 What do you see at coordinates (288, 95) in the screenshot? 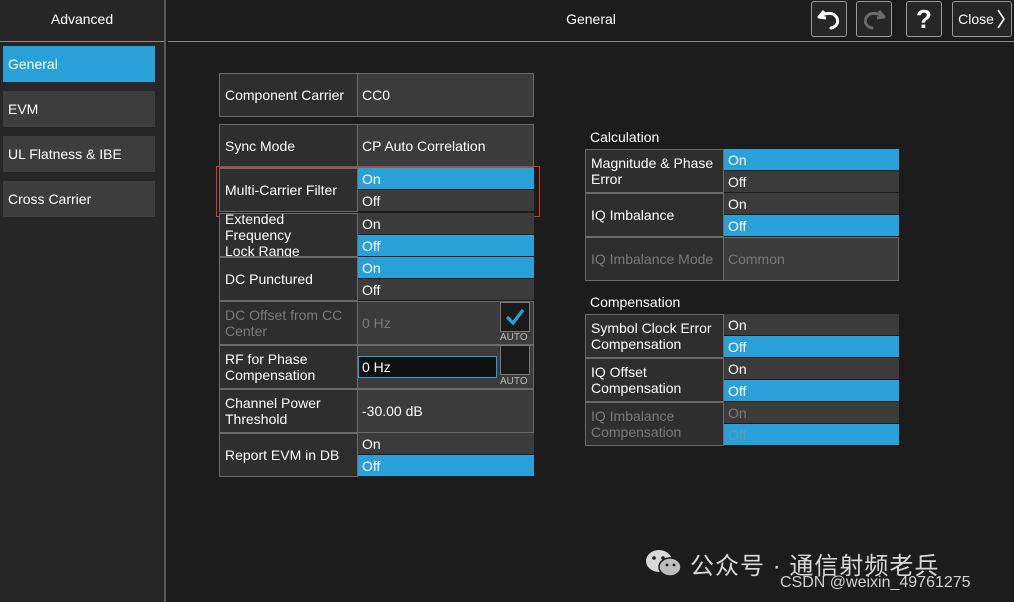
I see `component-carrier-label: Component Carrier` at bounding box center [288, 95].